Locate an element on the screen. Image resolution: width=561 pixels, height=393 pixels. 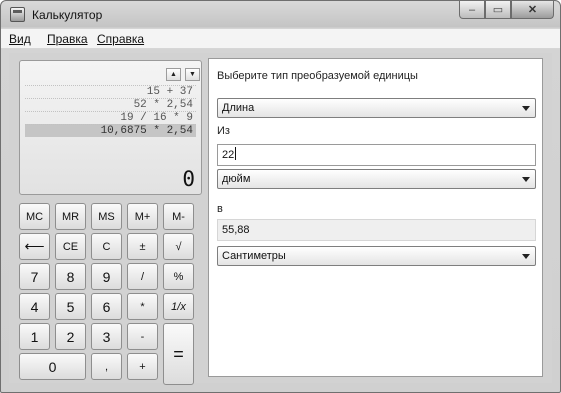
digit-7-button: 7 is located at coordinates (34, 276).